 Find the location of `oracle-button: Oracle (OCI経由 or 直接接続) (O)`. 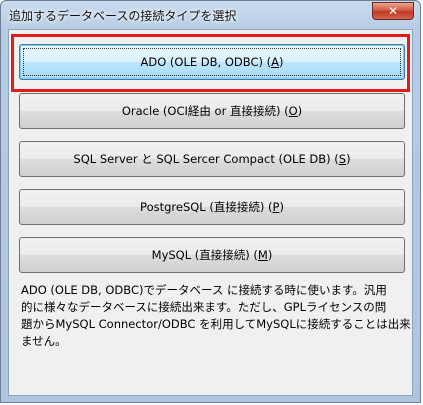

oracle-button: Oracle (OCI経由 or 直接接続) (O) is located at coordinates (212, 111).